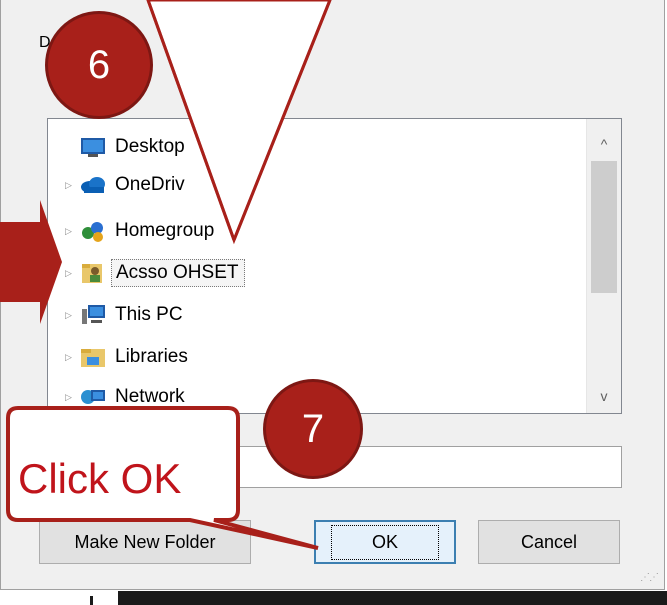  What do you see at coordinates (99, 65) in the screenshot?
I see `step-6-badge: 6` at bounding box center [99, 65].